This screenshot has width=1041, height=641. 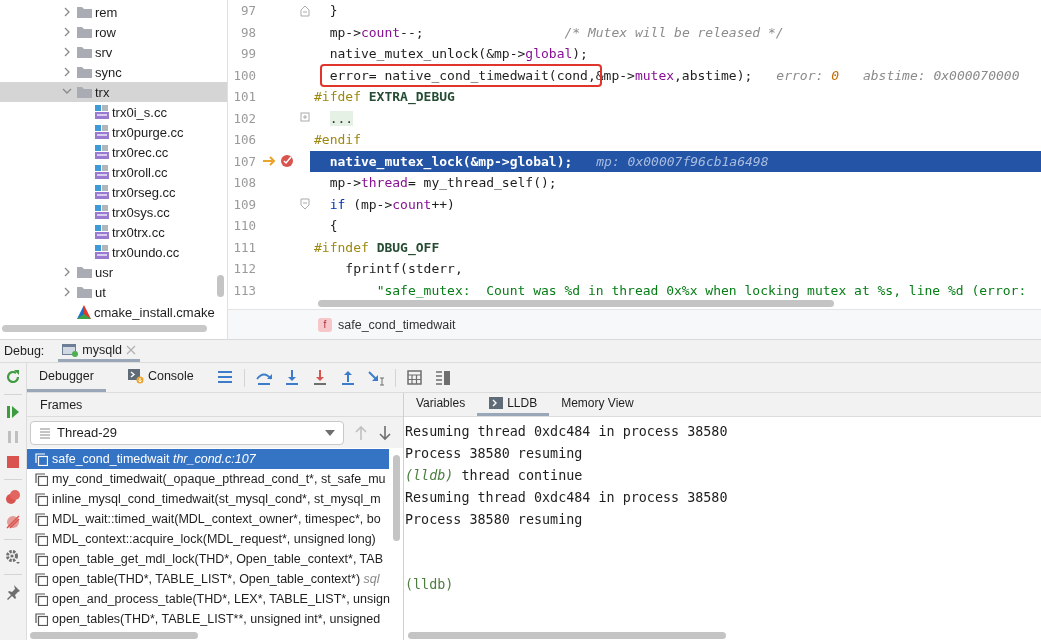 What do you see at coordinates (187, 432) in the screenshot?
I see `thread-dropdown: Thread-29` at bounding box center [187, 432].